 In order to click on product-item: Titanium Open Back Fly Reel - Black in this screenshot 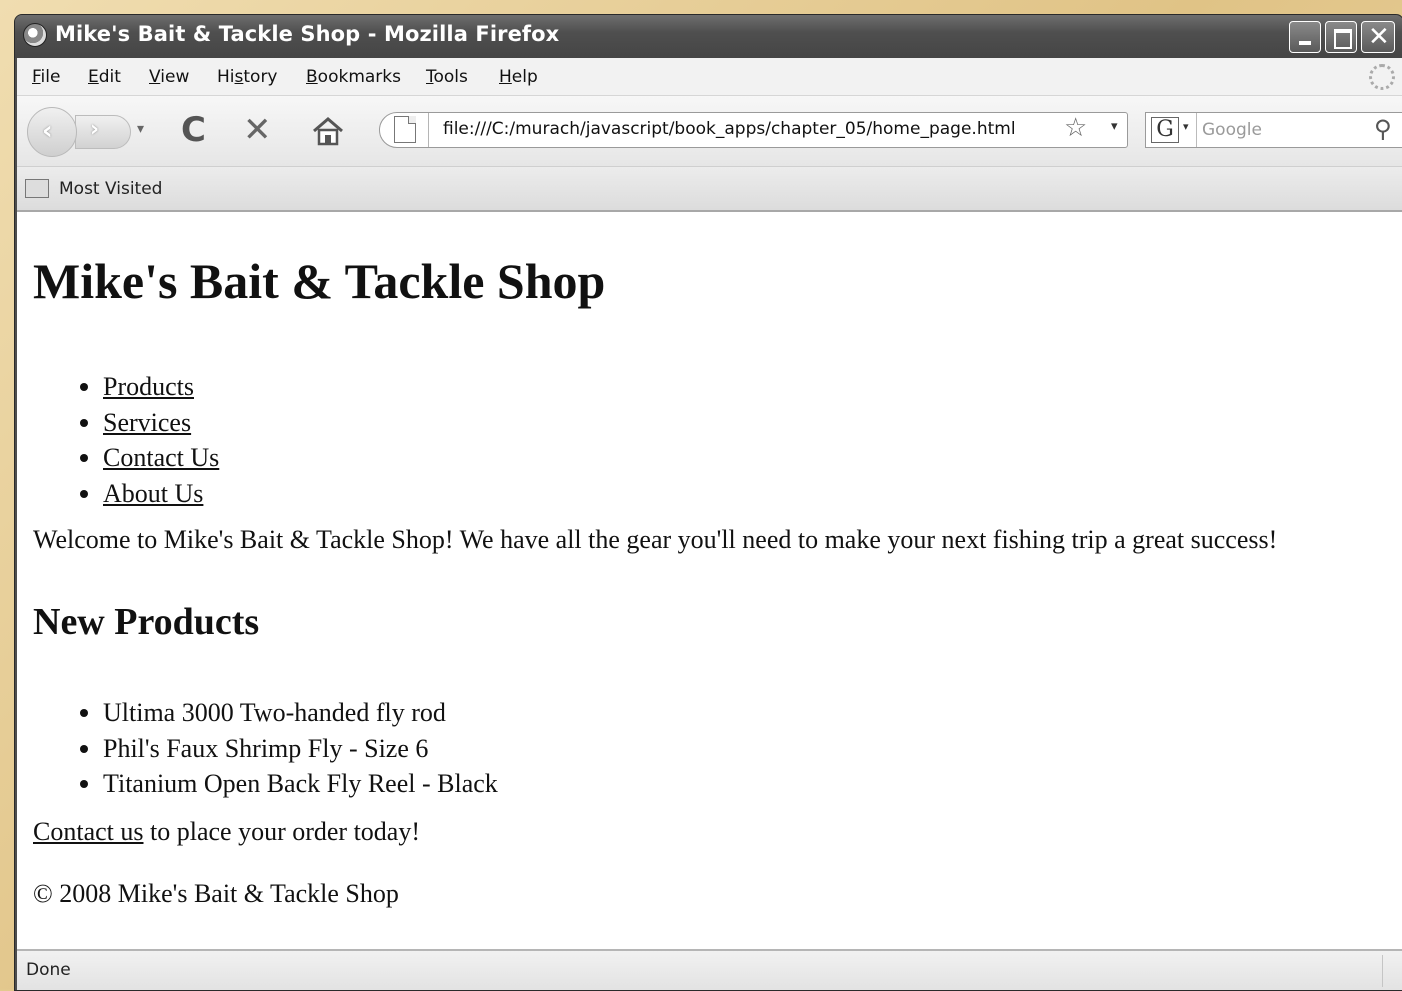, I will do `click(257, 784)`.